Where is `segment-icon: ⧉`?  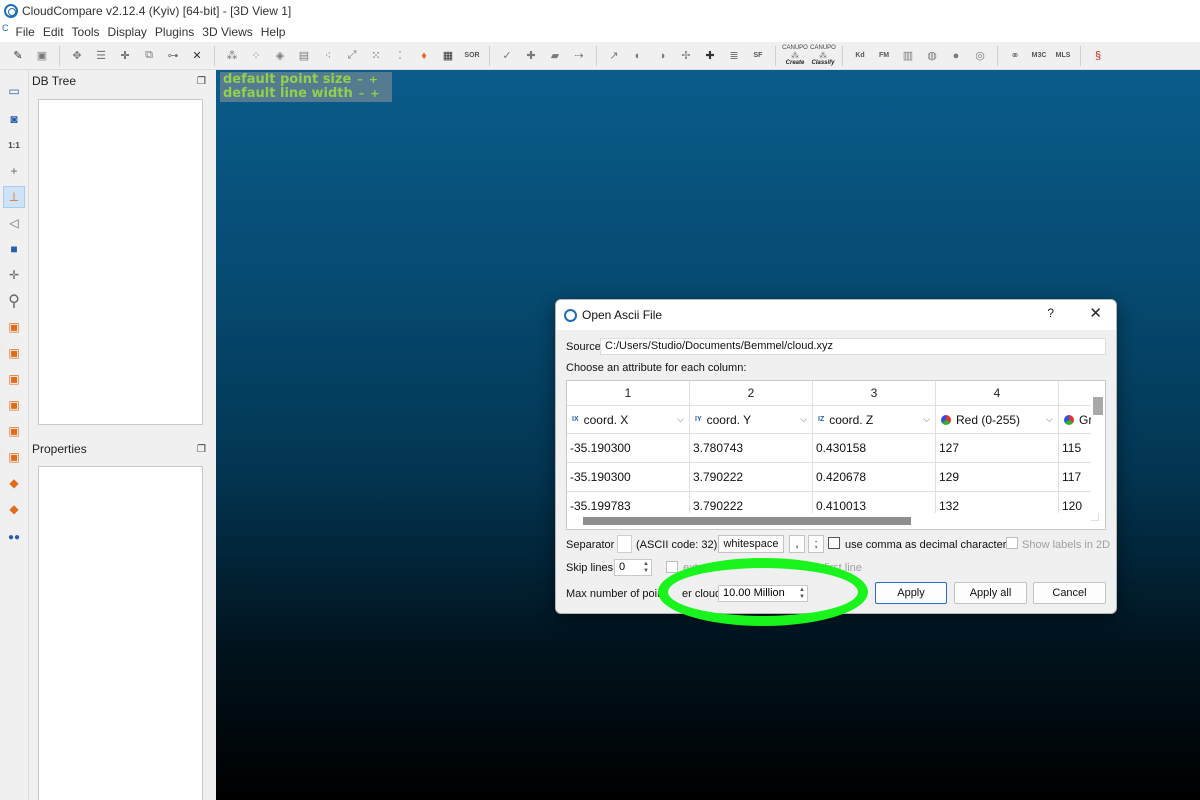
segment-icon: ⧉ is located at coordinates (149, 56).